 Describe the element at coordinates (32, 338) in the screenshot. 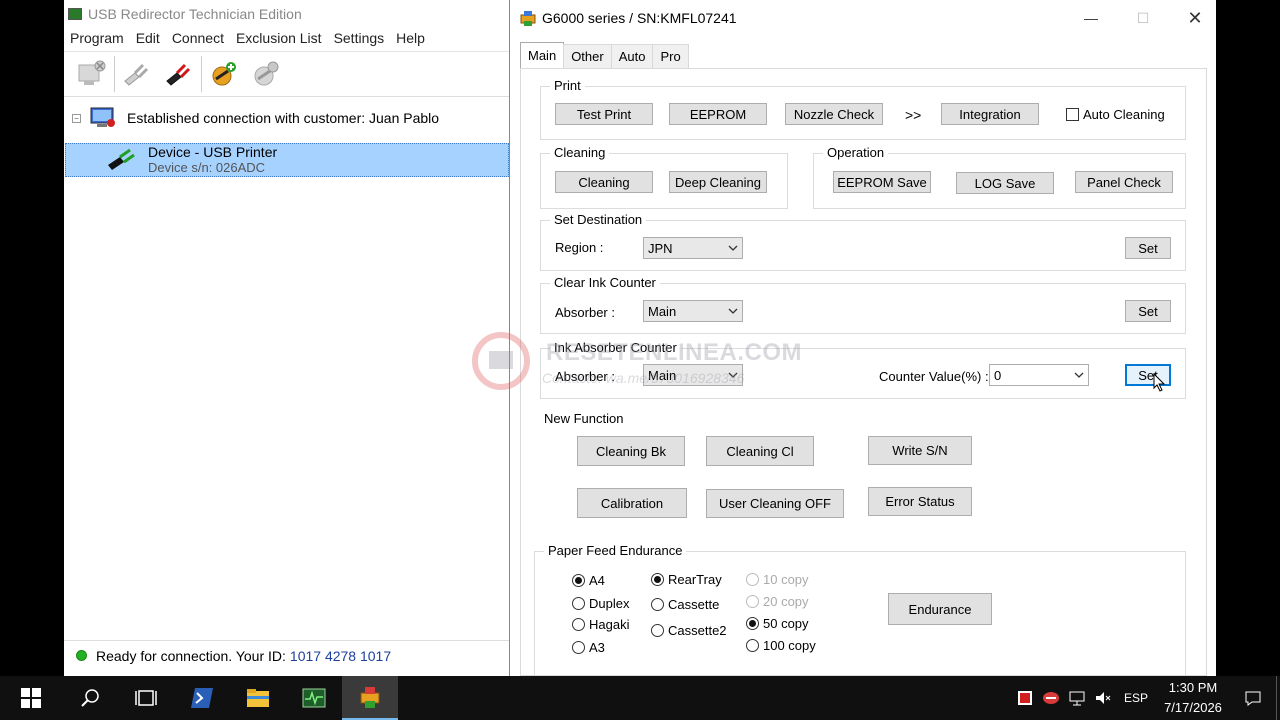

I see `left-border` at that location.